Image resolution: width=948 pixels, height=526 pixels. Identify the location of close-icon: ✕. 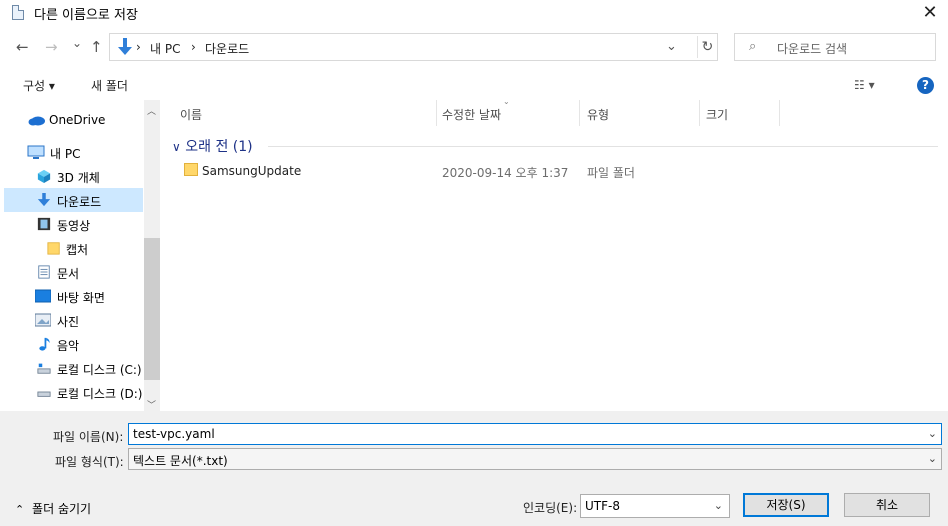
(930, 12).